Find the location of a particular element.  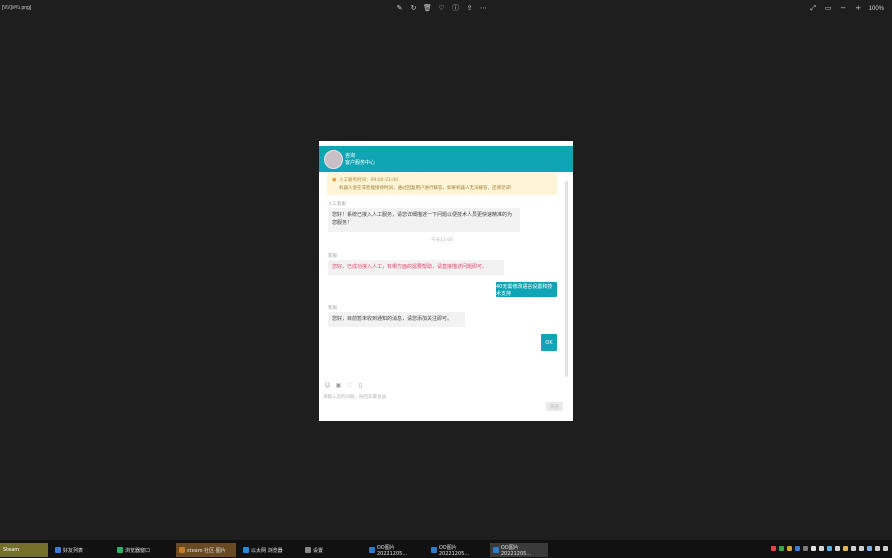

notice-icon: ● is located at coordinates (334, 180).